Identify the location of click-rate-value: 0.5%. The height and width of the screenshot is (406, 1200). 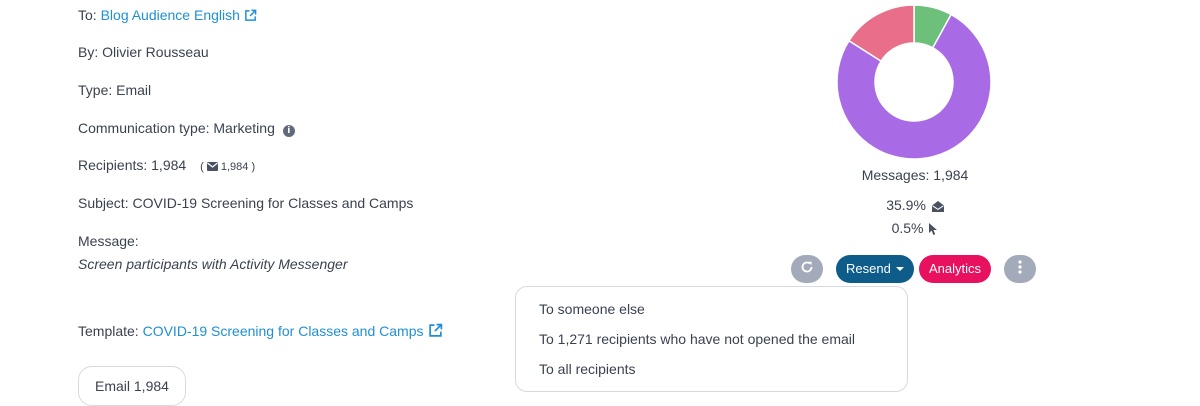
(907, 228).